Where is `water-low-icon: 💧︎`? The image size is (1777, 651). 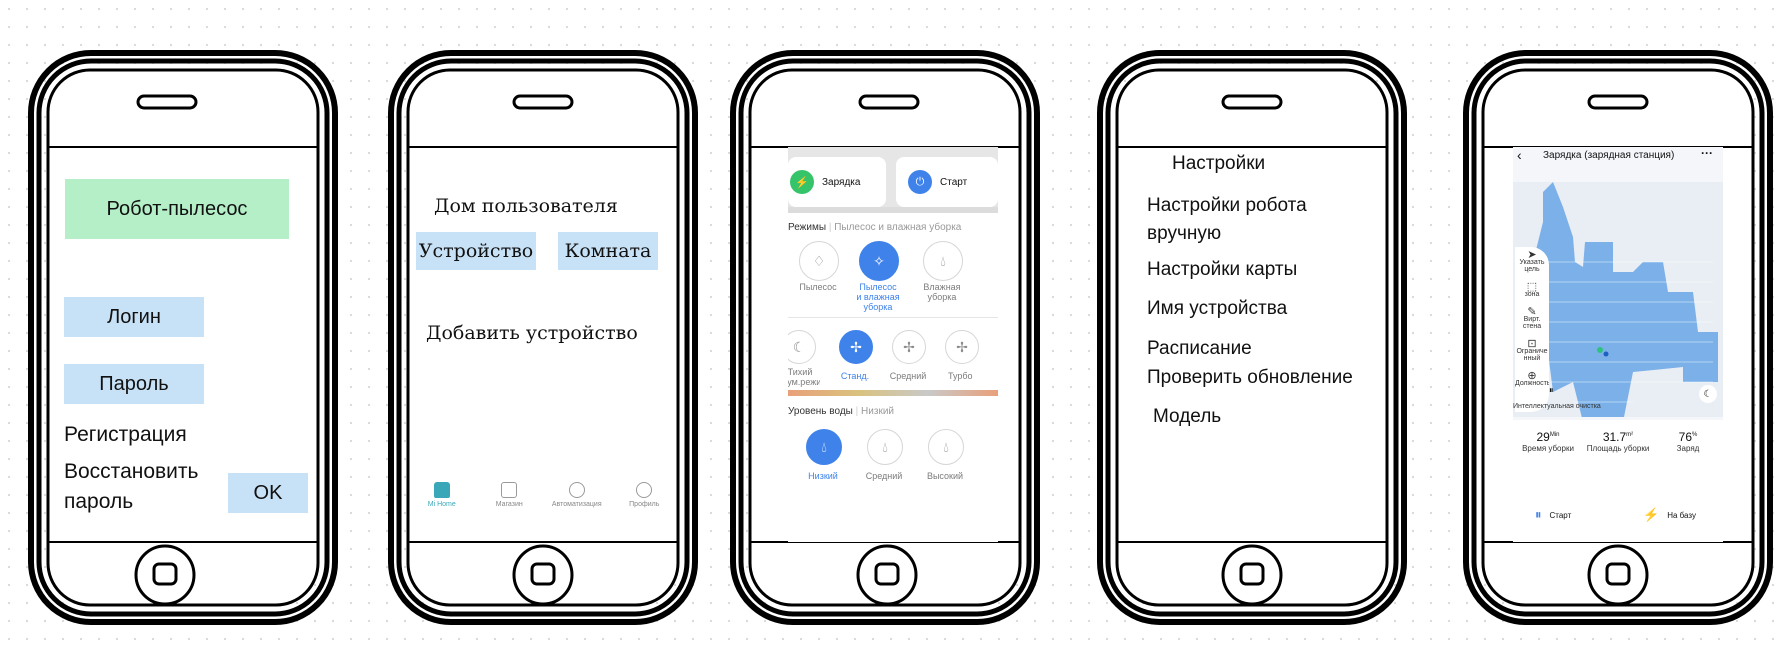
water-low-icon: 💧︎ is located at coordinates (824, 447).